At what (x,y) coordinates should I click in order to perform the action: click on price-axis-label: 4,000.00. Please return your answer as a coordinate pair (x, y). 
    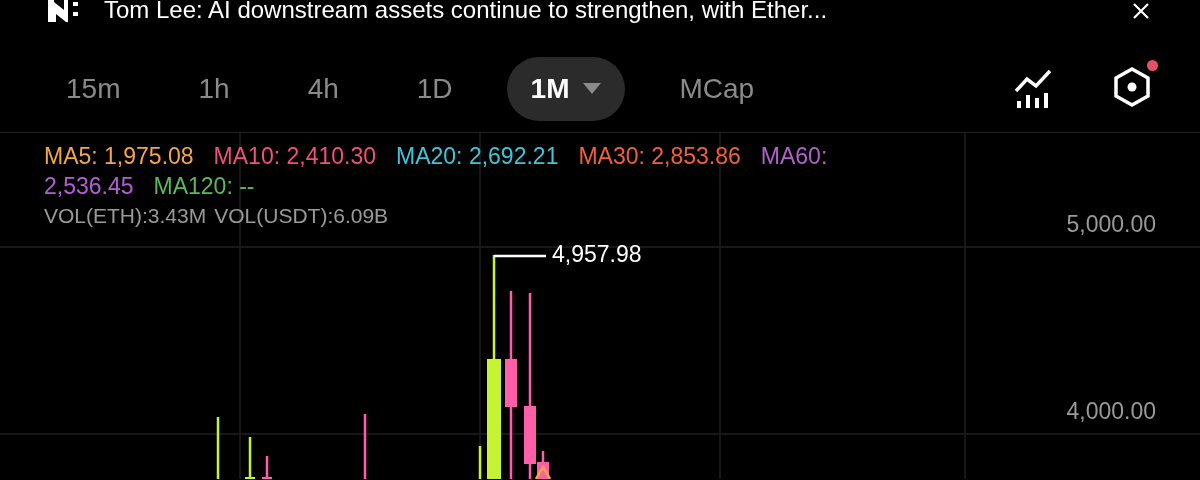
    Looking at the image, I should click on (1111, 411).